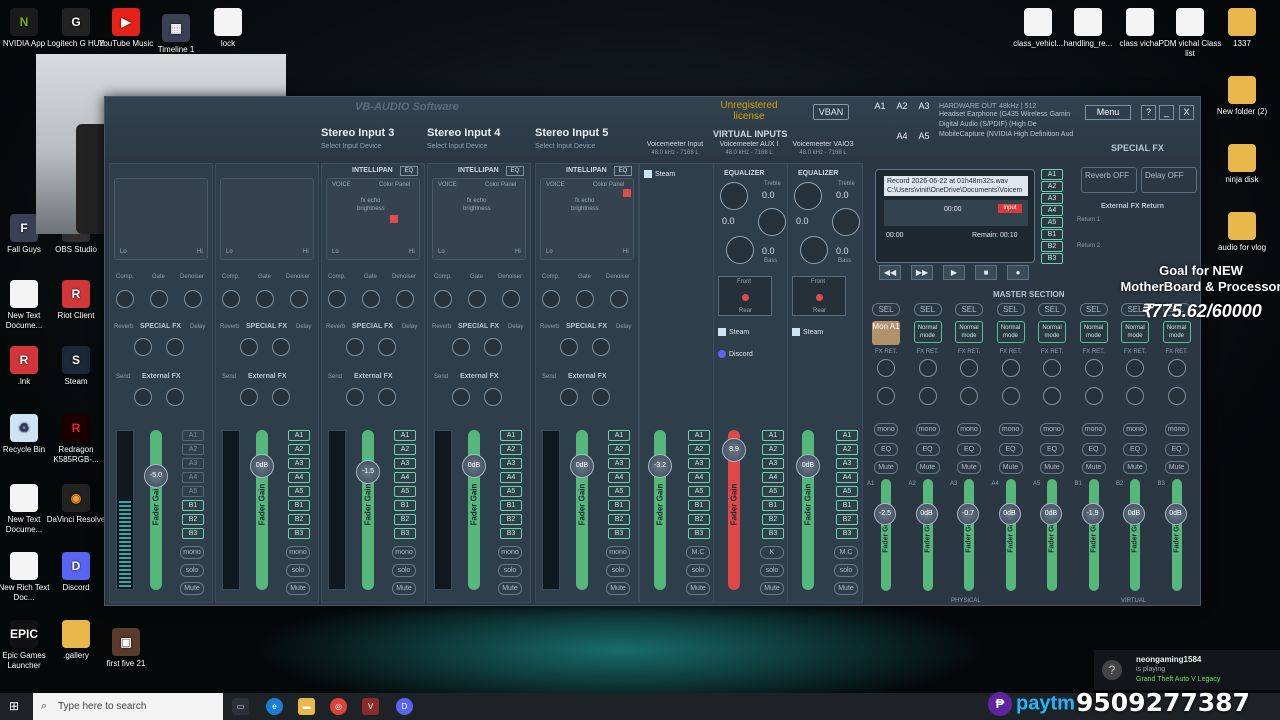 The image size is (1280, 720). What do you see at coordinates (479, 219) in the screenshot?
I see `color-panel: VOICE Color Panel fx echo brightness Lo Hi` at bounding box center [479, 219].